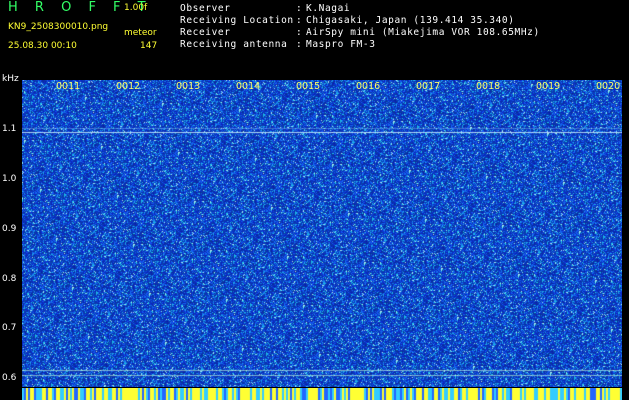  What do you see at coordinates (140, 33) in the screenshot?
I see `detection-mode: meteor` at bounding box center [140, 33].